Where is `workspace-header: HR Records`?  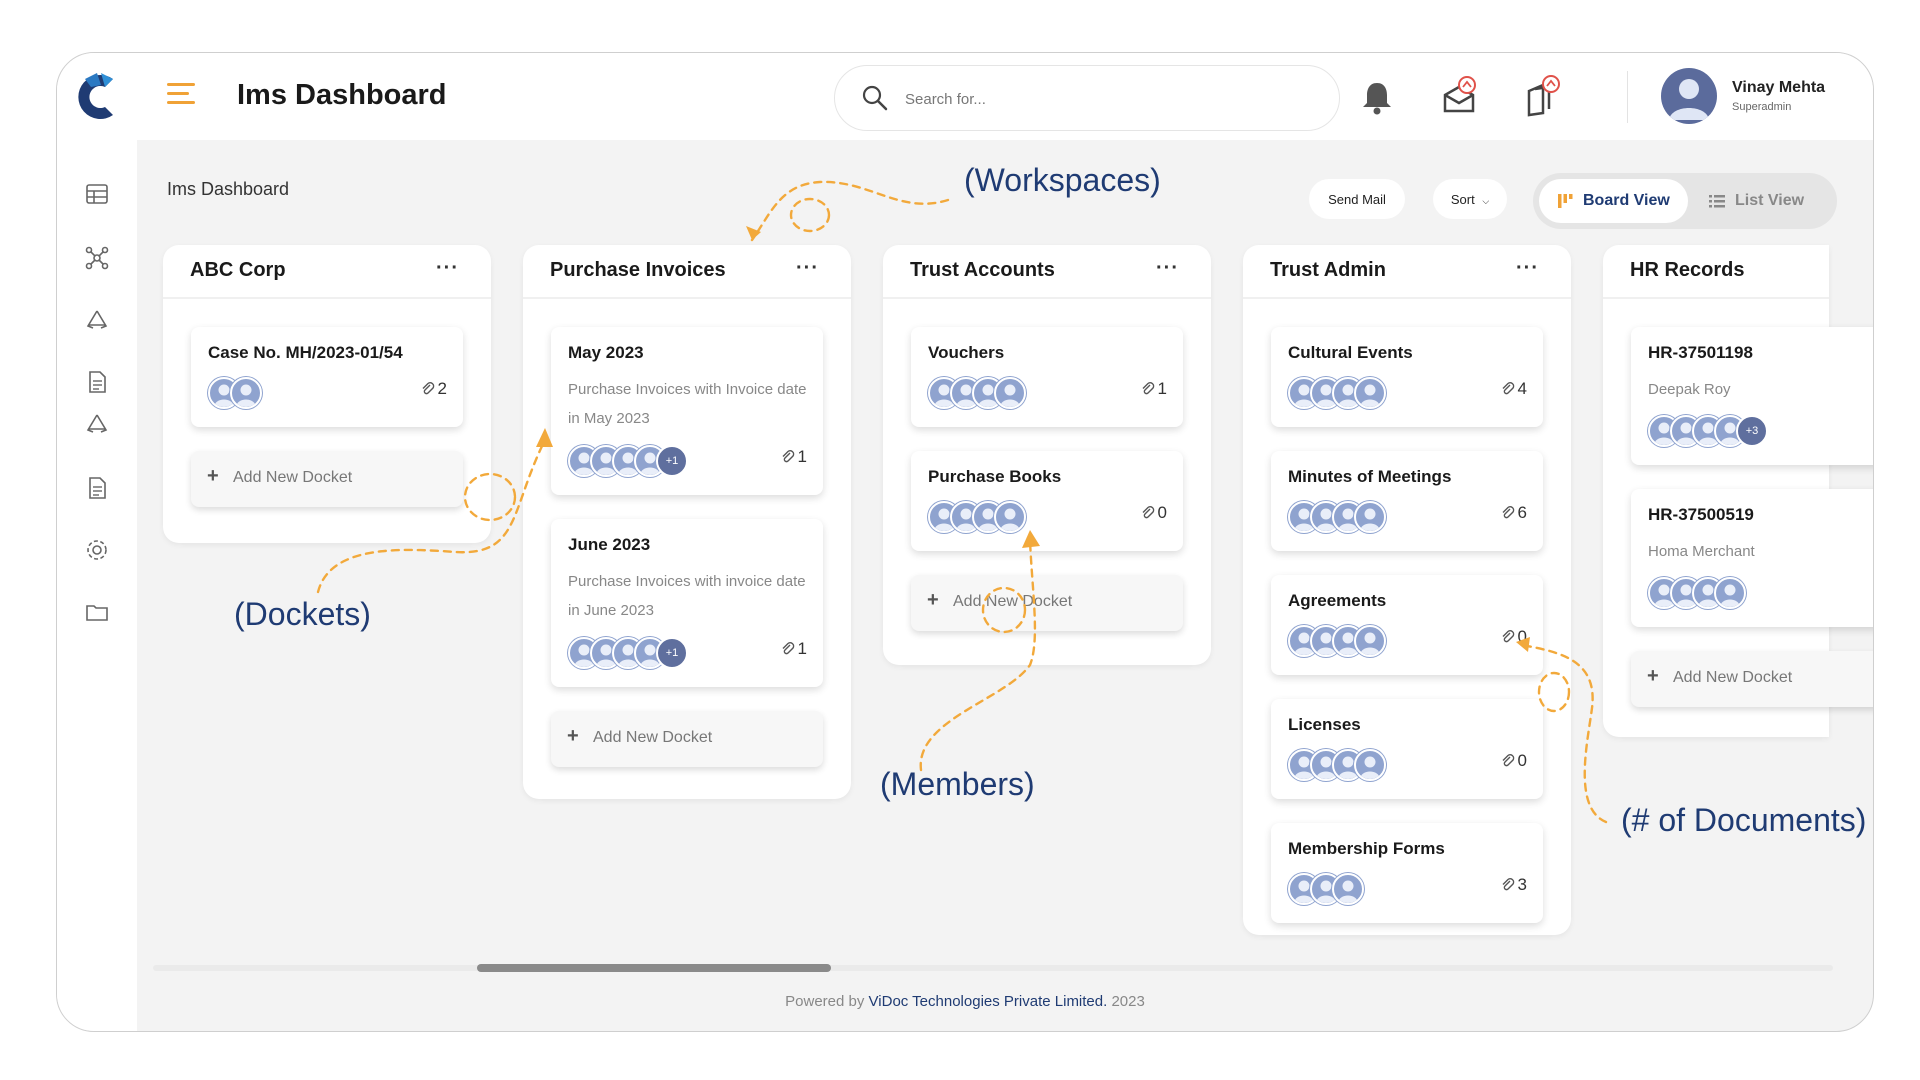 workspace-header: HR Records is located at coordinates (1716, 272).